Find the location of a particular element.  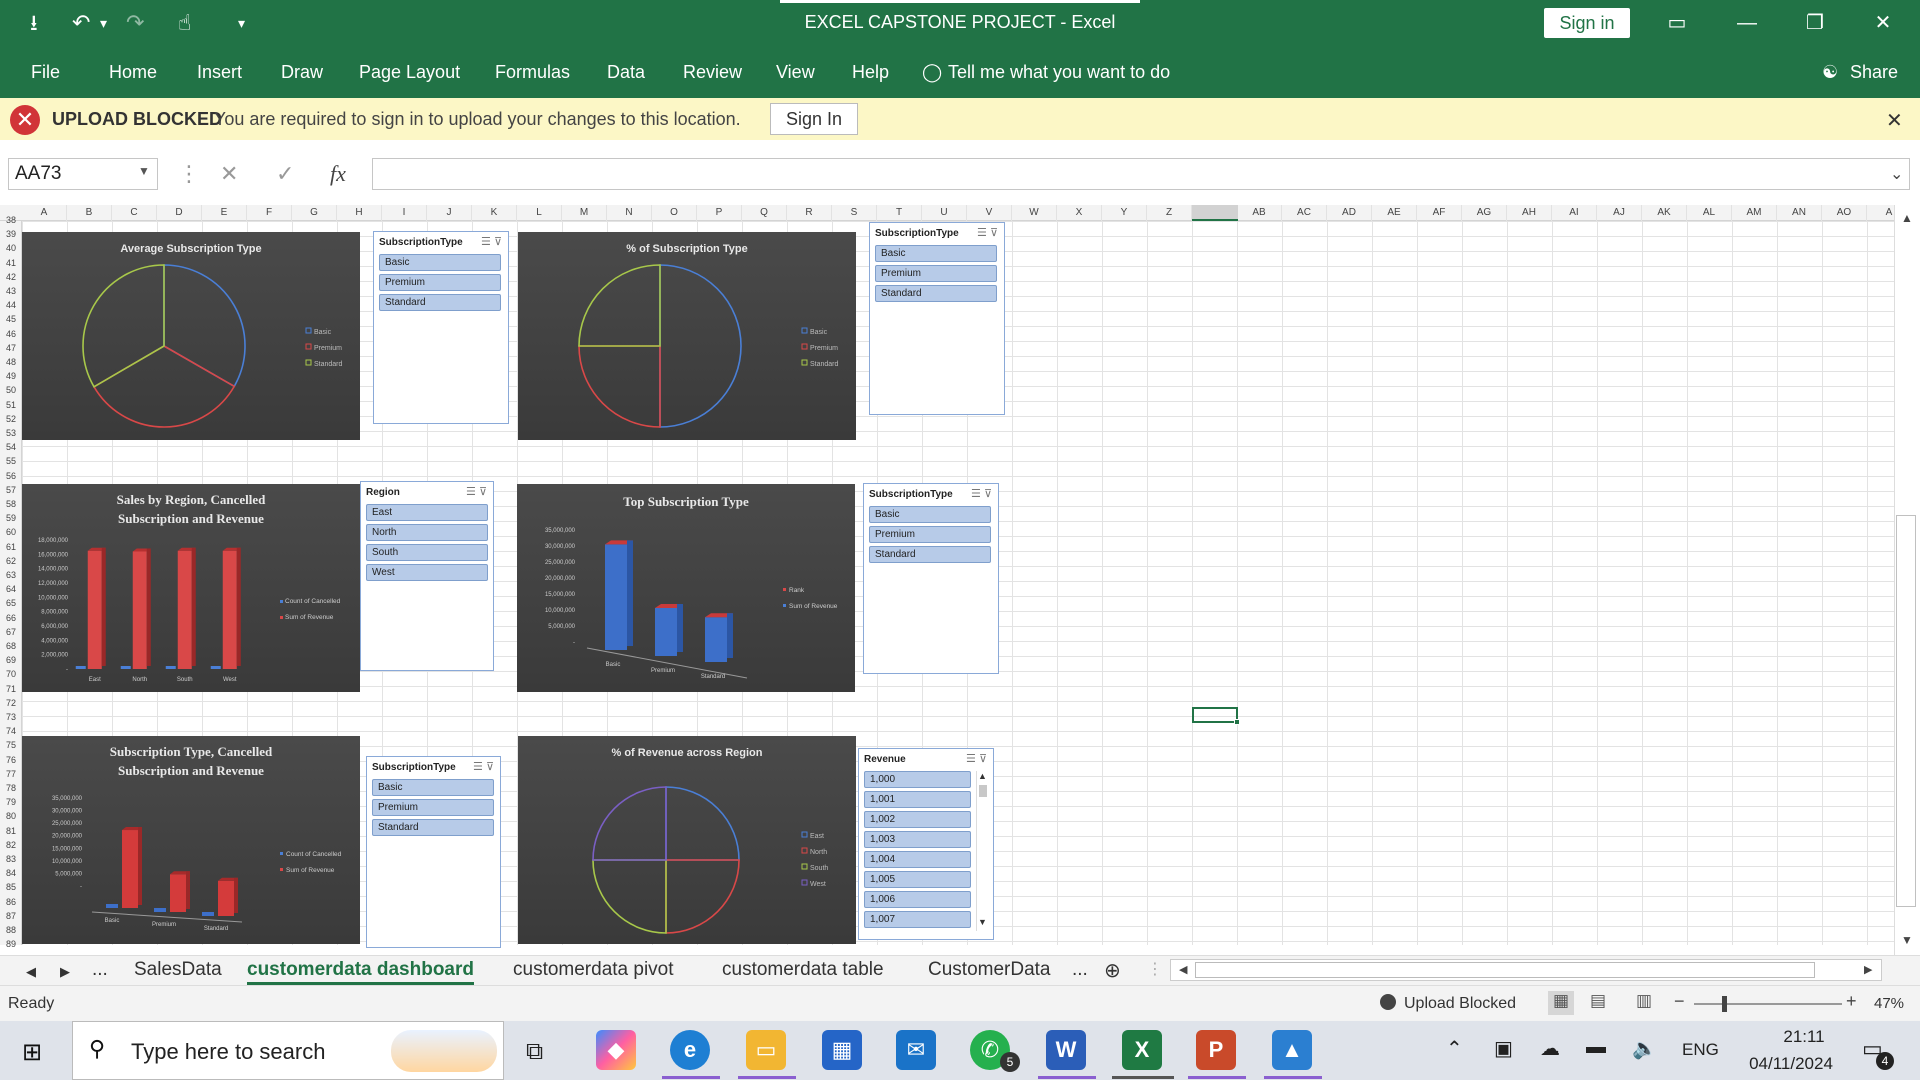

row-header: 61 is located at coordinates (11, 547).